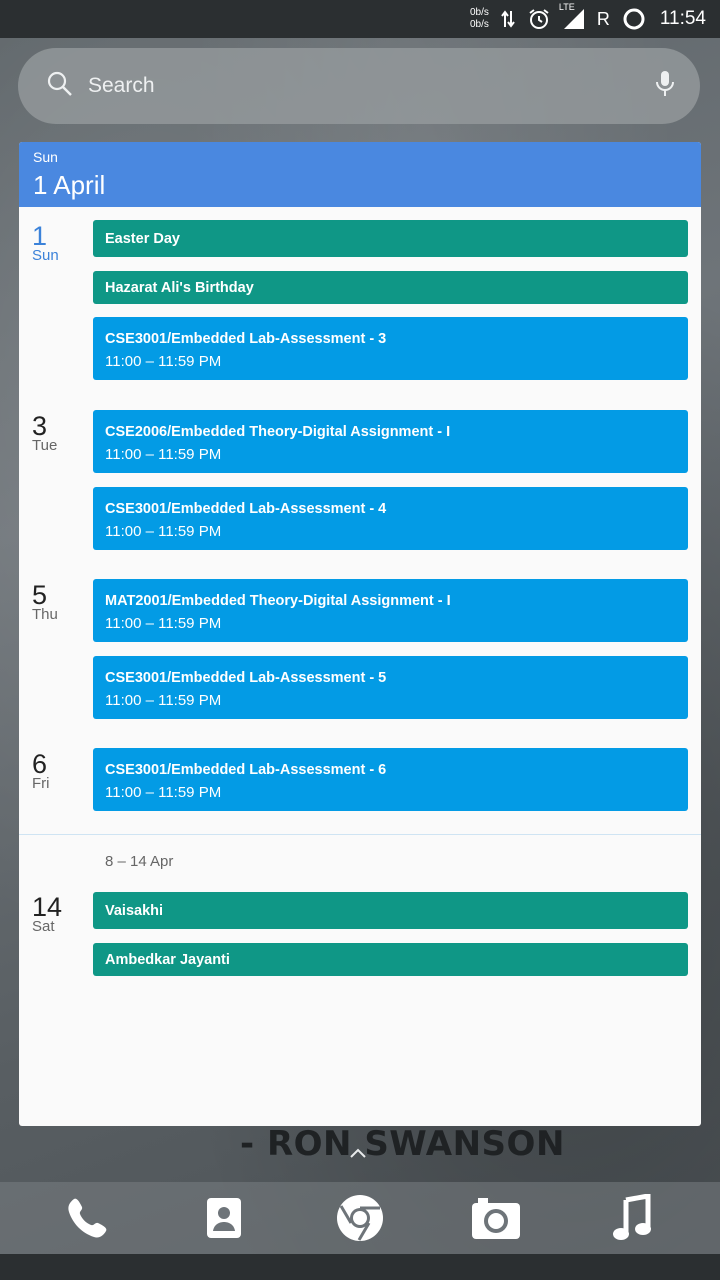  What do you see at coordinates (142, 239) in the screenshot?
I see `event-title: Easter Day` at bounding box center [142, 239].